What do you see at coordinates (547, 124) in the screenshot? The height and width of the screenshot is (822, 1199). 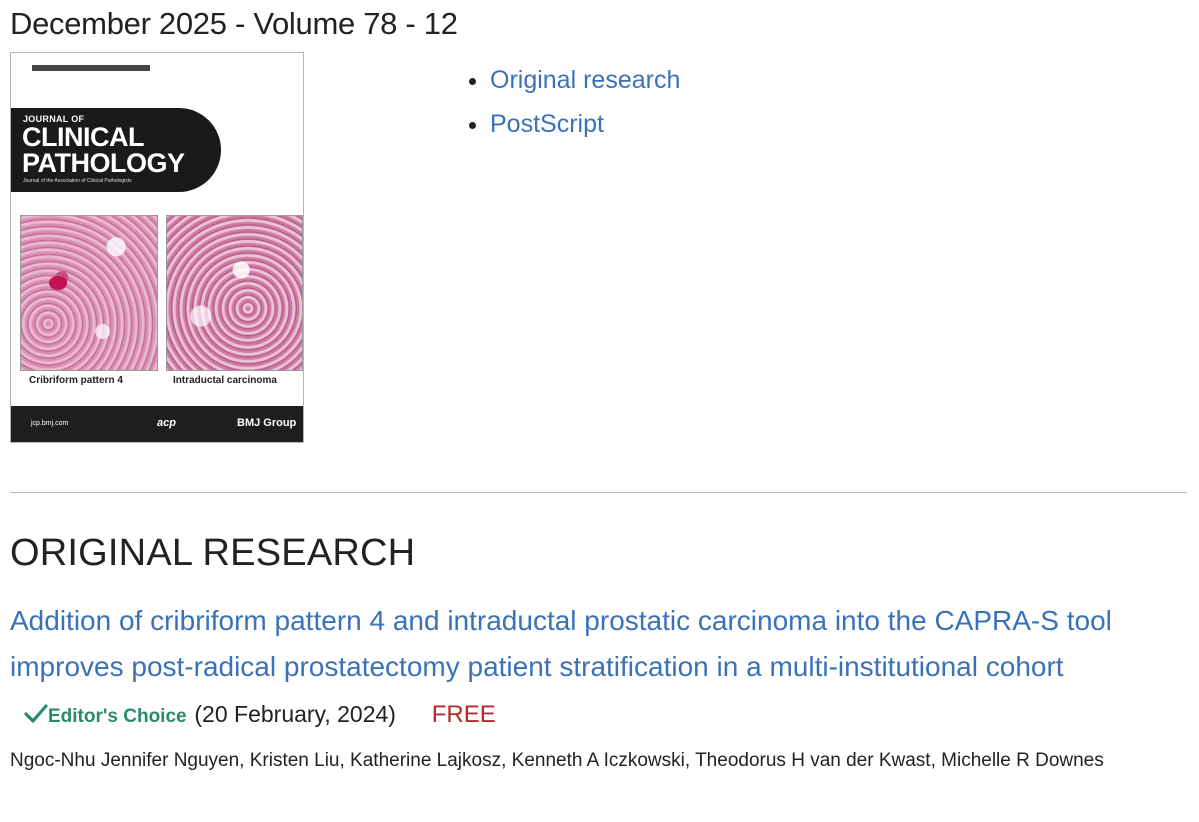 I see `section-link-postscript: PostScript` at bounding box center [547, 124].